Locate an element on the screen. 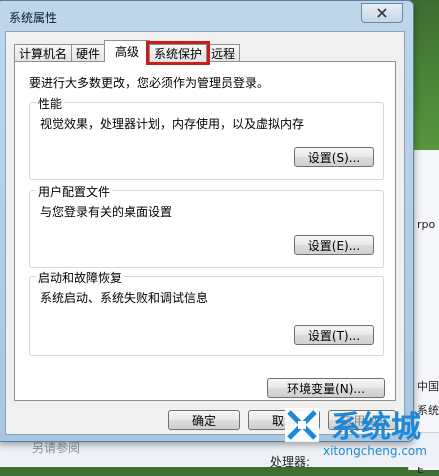  tab-label: 远程 is located at coordinates (223, 54).